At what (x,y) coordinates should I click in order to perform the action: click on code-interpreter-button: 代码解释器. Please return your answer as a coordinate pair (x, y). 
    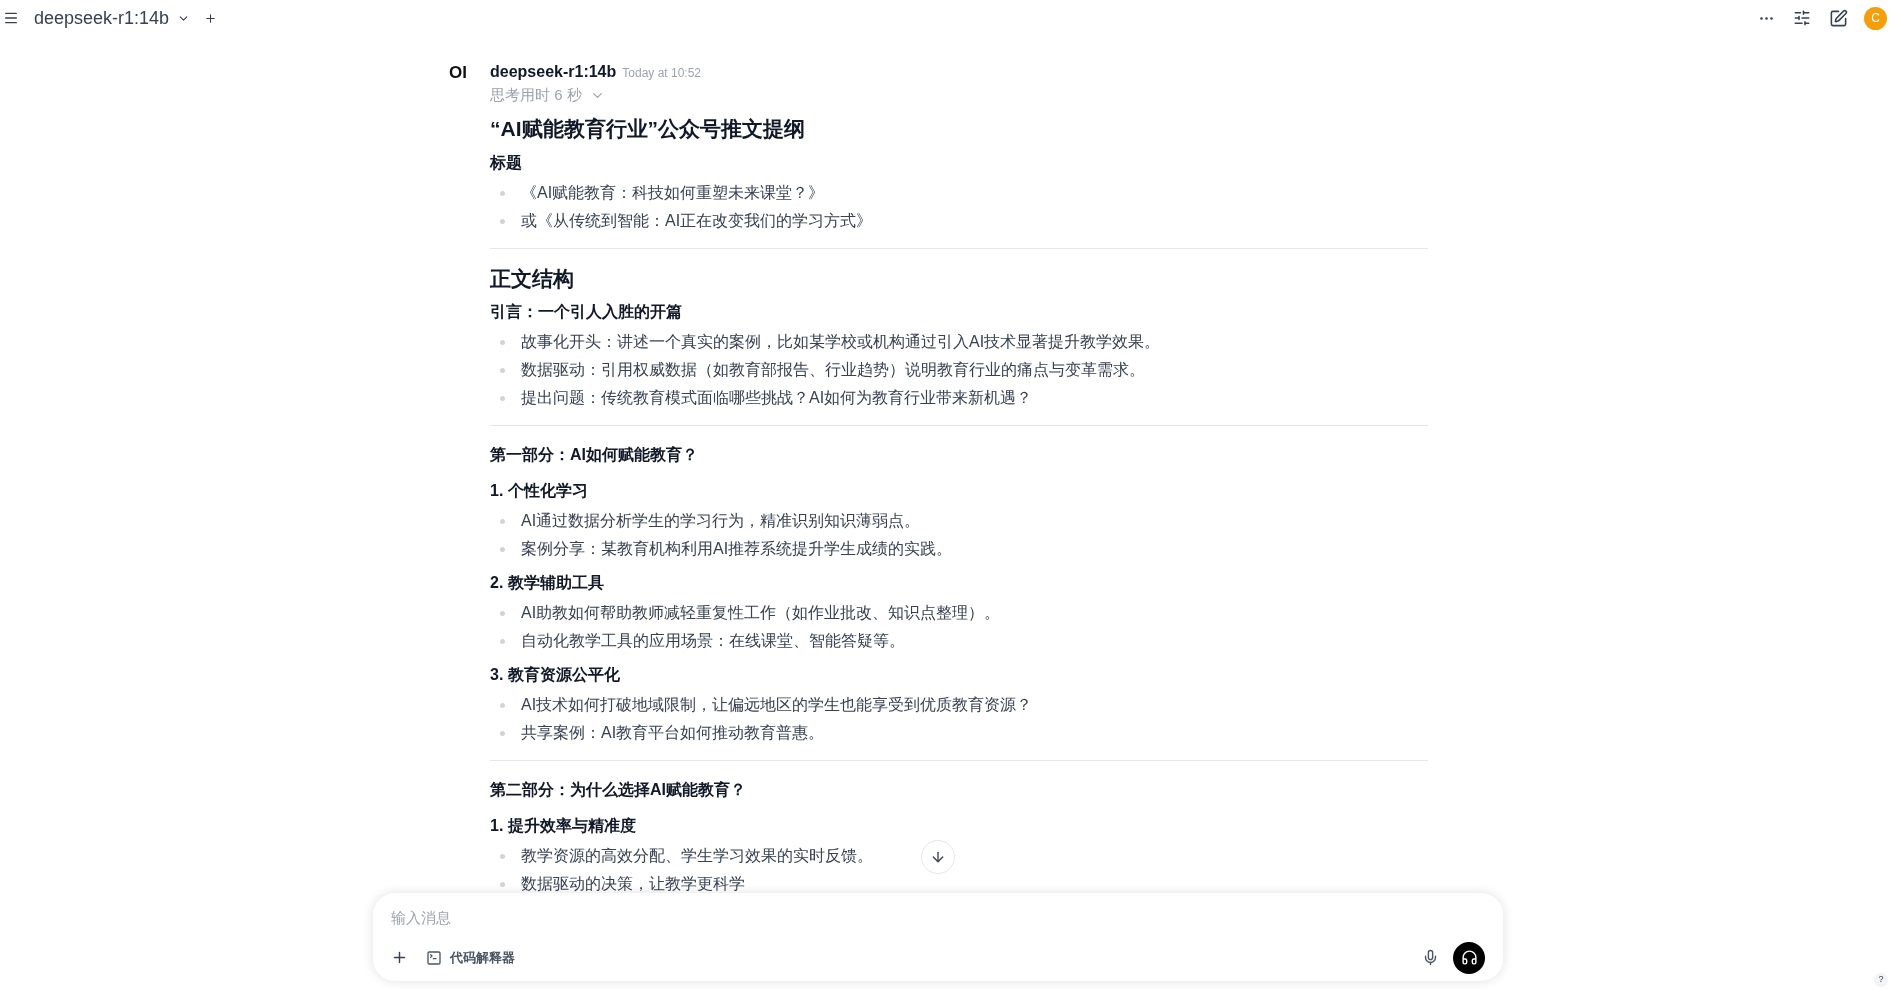
    Looking at the image, I should click on (470, 957).